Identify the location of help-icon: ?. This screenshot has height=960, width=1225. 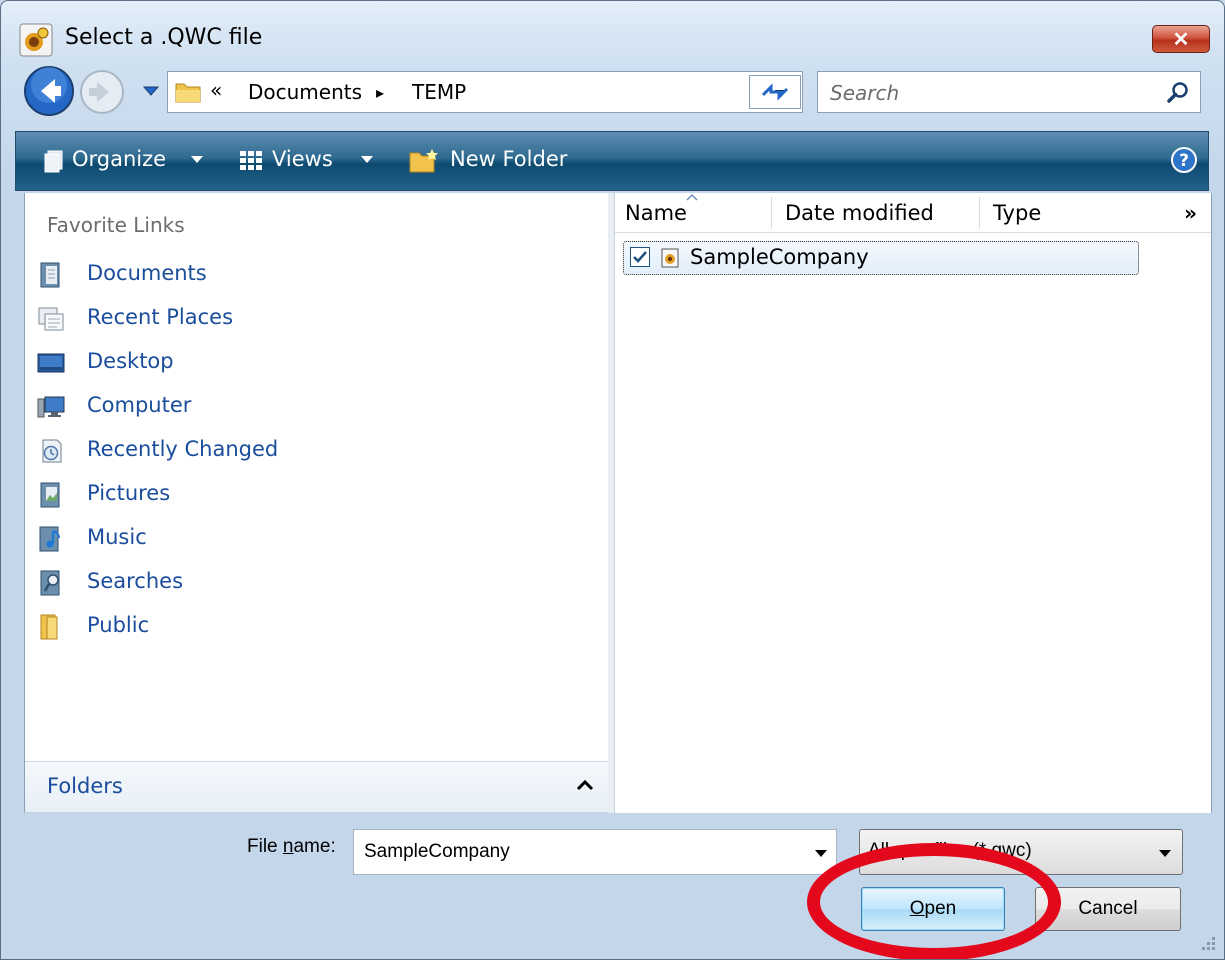
(1184, 160).